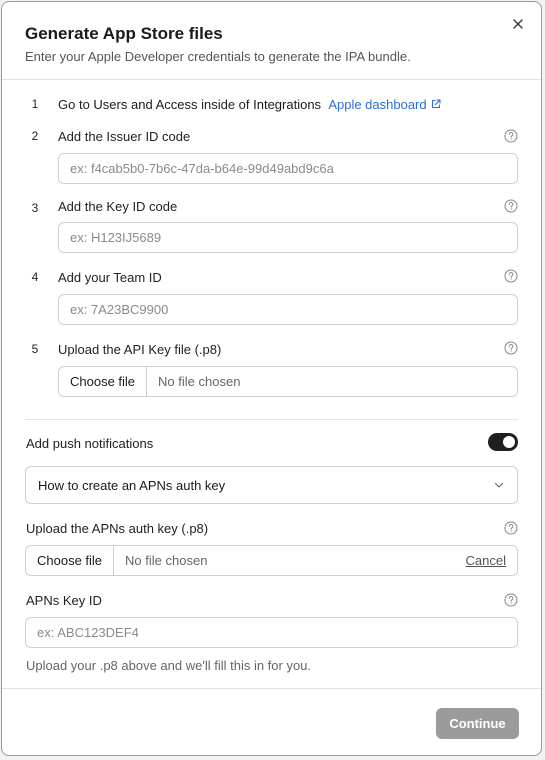  What do you see at coordinates (124, 33) in the screenshot?
I see `dialog-title: Generate App Store files` at bounding box center [124, 33].